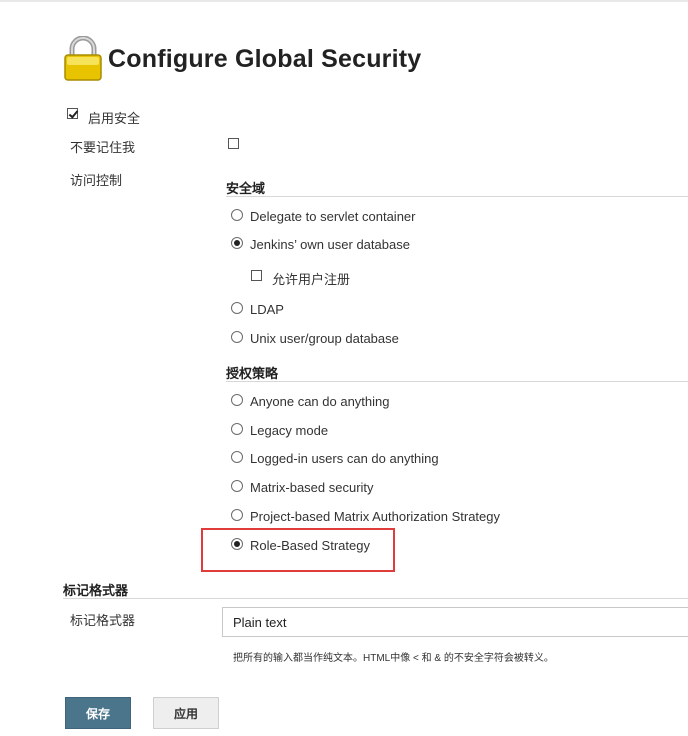 Image resolution: width=688 pixels, height=736 pixels. What do you see at coordinates (311, 279) in the screenshot?
I see `allow-signup-label: 允许用户注册` at bounding box center [311, 279].